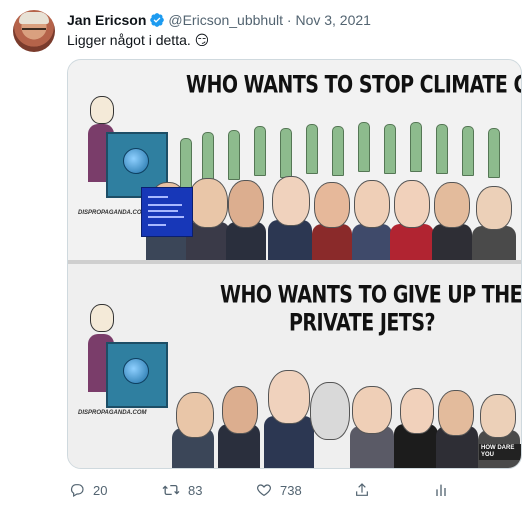 The image size is (527, 508). I want to click on laptop-screen, so click(167, 212).